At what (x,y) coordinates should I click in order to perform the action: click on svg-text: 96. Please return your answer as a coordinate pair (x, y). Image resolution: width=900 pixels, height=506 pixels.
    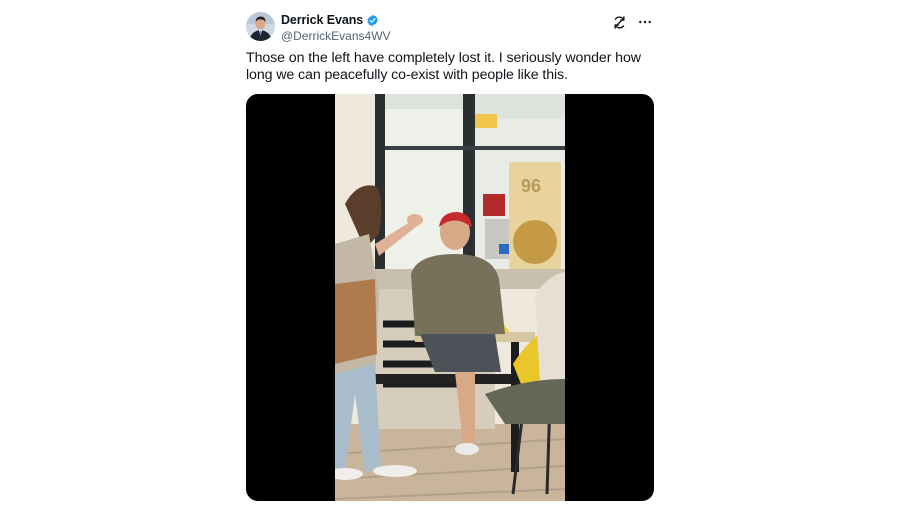
    Looking at the image, I should click on (531, 186).